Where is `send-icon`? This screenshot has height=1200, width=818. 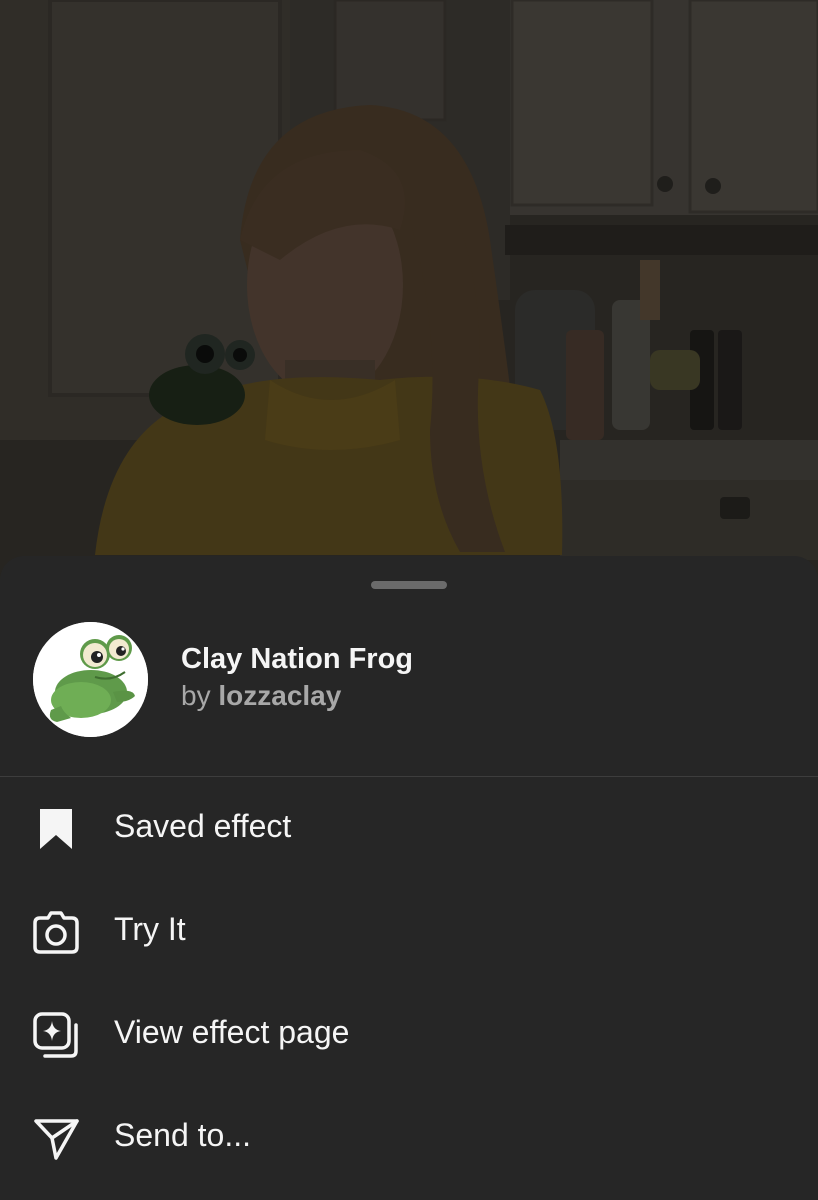 send-icon is located at coordinates (56, 1138).